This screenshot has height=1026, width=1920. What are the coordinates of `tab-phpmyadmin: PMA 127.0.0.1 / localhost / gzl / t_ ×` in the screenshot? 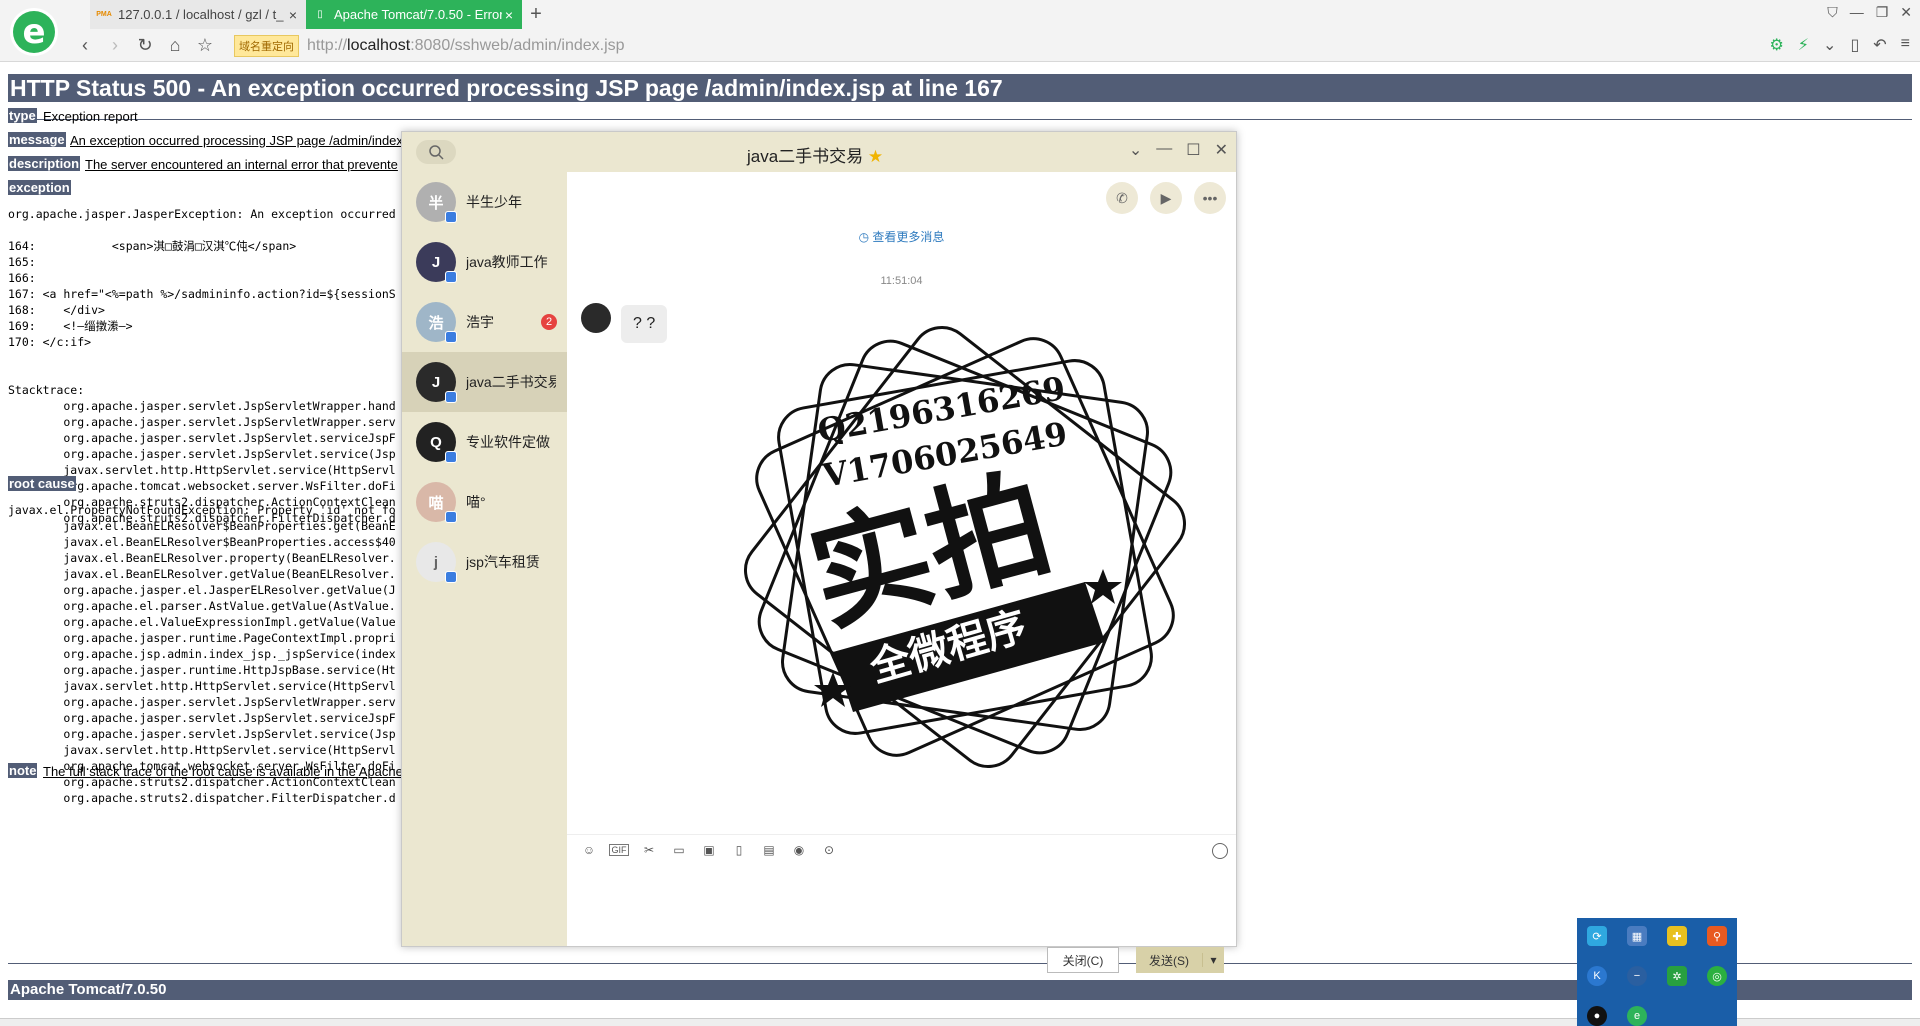 It's located at (198, 14).